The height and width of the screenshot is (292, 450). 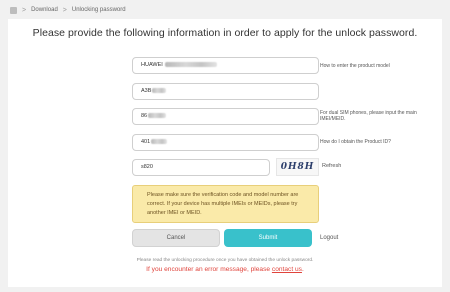 What do you see at coordinates (225, 142) in the screenshot?
I see `product-id-field: 401` at bounding box center [225, 142].